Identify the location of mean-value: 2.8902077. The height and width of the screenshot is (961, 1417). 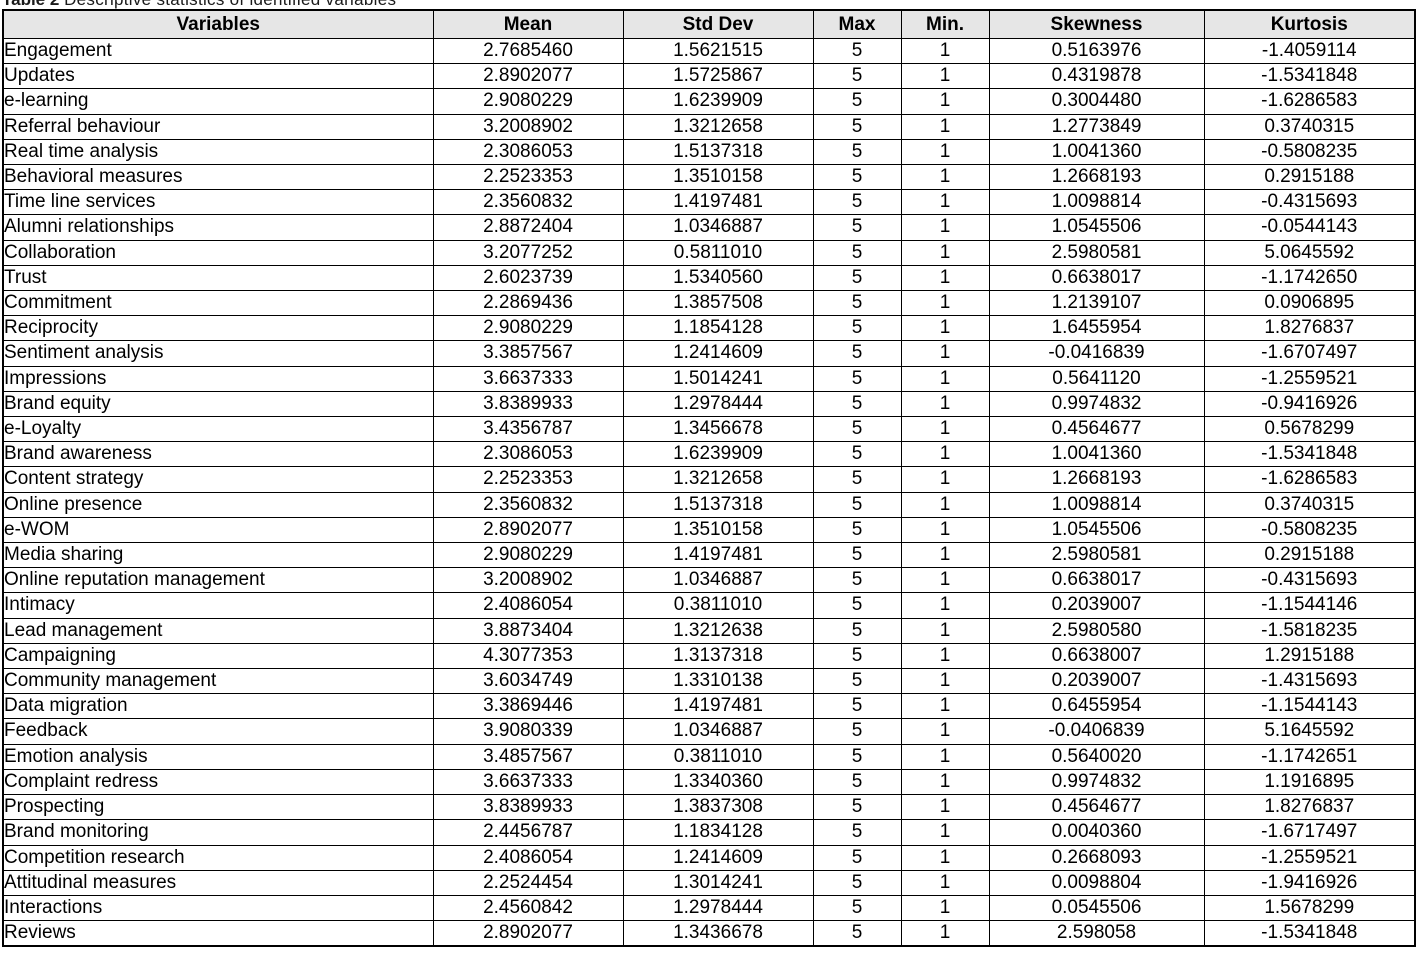
(528, 530).